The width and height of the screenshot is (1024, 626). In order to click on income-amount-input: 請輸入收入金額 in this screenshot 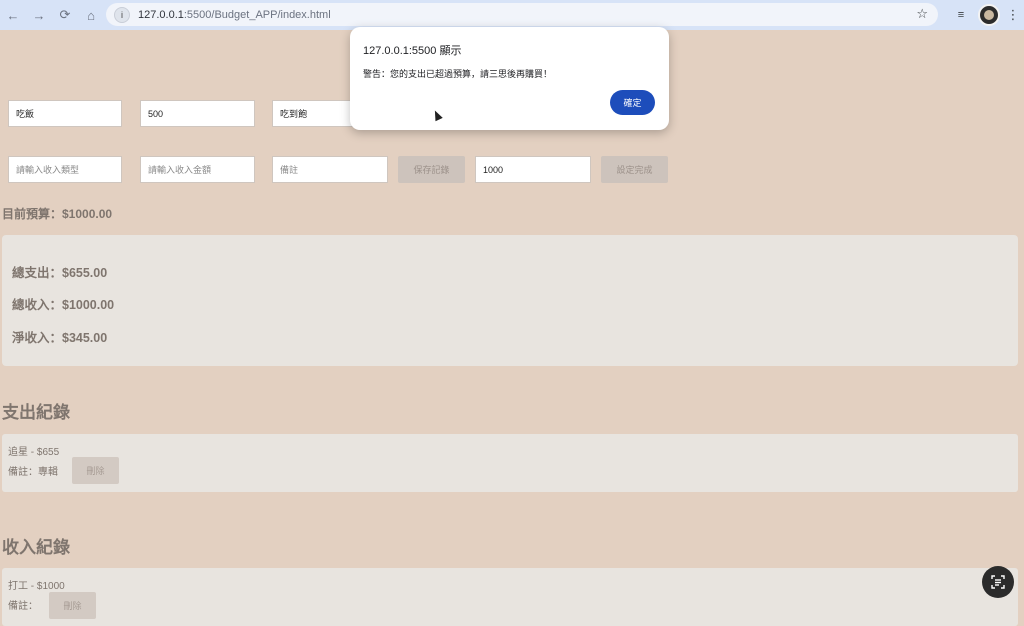, I will do `click(197, 169)`.